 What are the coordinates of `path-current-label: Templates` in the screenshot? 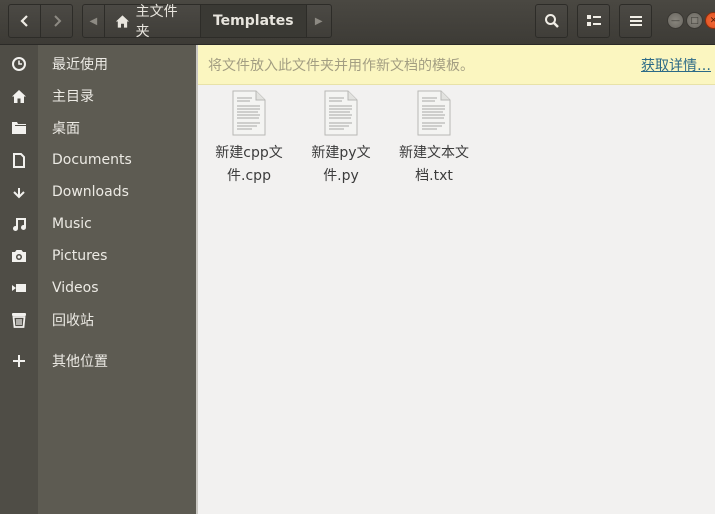 It's located at (253, 21).